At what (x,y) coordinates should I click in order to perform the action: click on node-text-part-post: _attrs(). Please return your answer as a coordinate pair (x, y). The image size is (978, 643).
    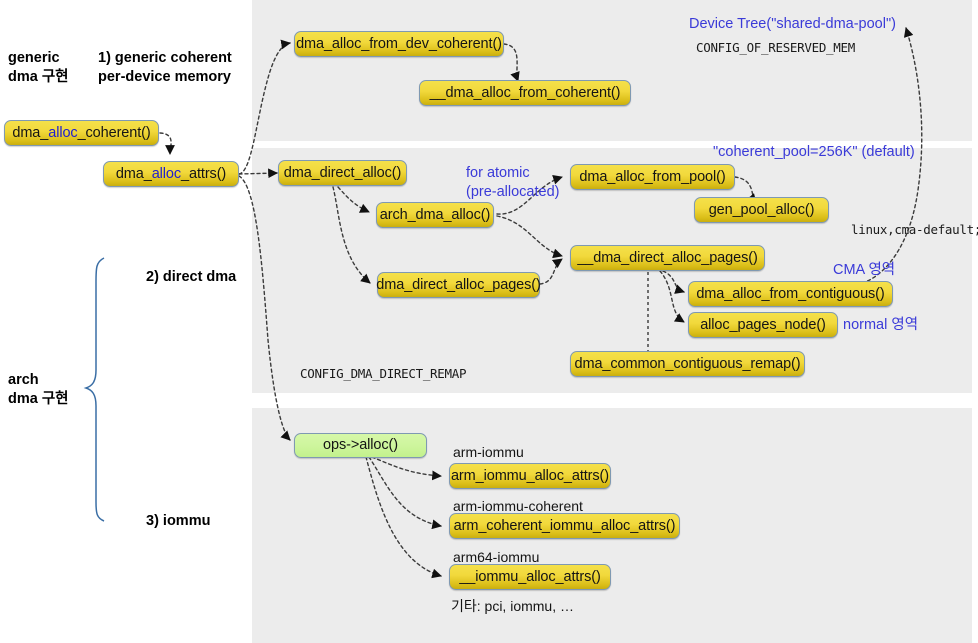
    Looking at the image, I should click on (204, 173).